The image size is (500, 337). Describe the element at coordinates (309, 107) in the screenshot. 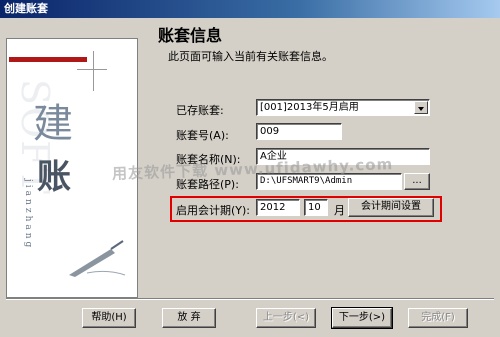

I see `existing-value: [001]2013年5月启用` at that location.